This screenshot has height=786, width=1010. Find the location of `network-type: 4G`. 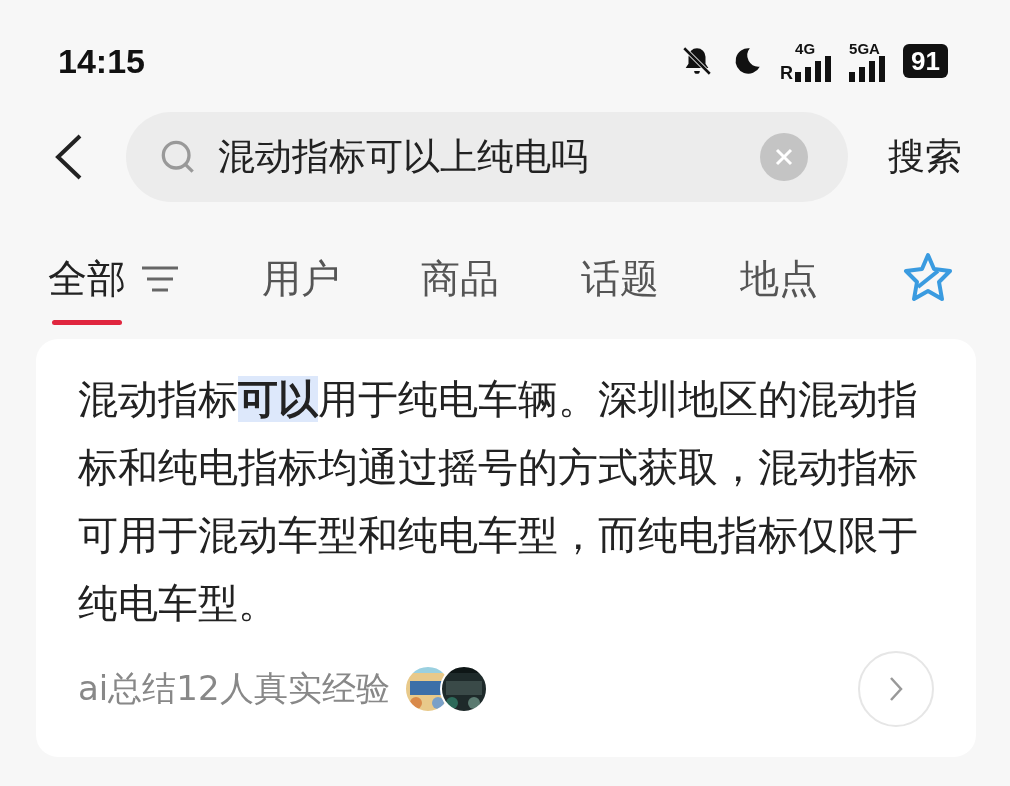

network-type: 4G is located at coordinates (805, 48).